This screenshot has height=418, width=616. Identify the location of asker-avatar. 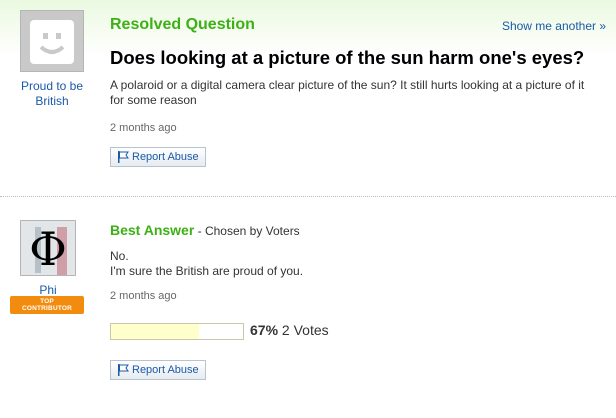
(52, 41).